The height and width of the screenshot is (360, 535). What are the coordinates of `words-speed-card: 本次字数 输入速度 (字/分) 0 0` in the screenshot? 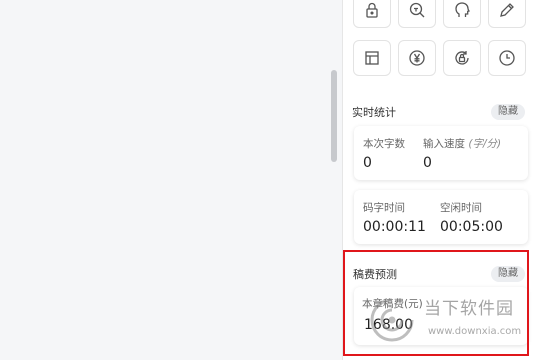 It's located at (441, 153).